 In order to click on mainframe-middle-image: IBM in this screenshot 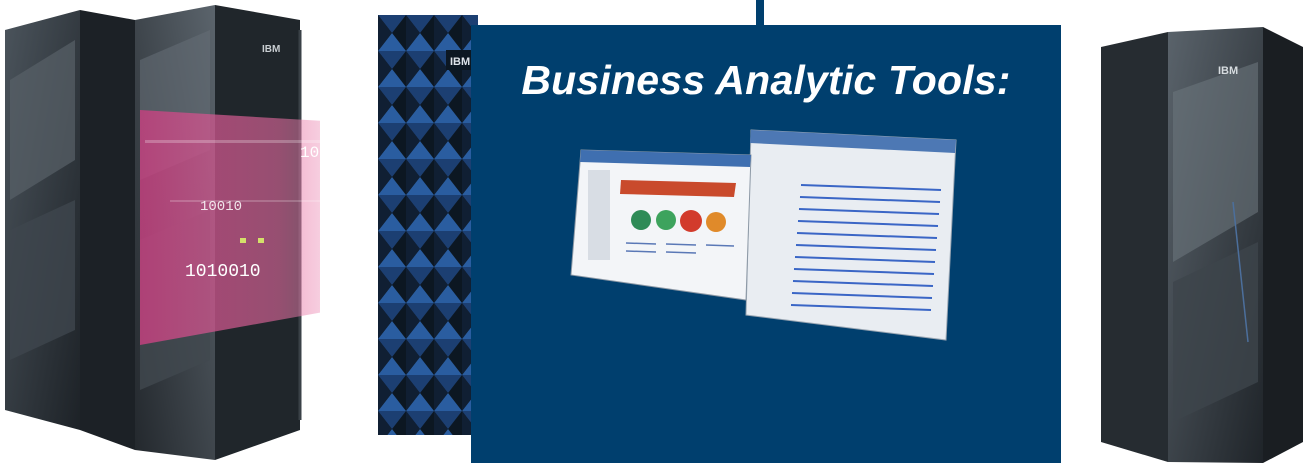, I will do `click(428, 225)`.